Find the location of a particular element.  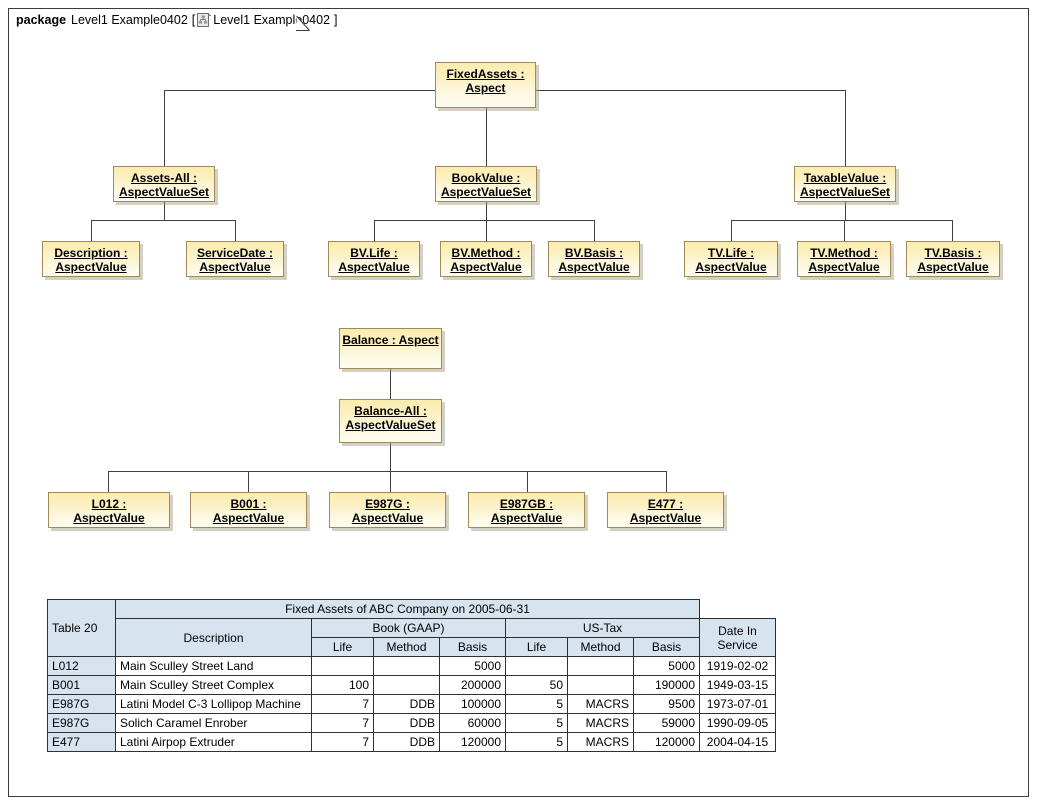

node-line-1: TV.Method : is located at coordinates (844, 253).